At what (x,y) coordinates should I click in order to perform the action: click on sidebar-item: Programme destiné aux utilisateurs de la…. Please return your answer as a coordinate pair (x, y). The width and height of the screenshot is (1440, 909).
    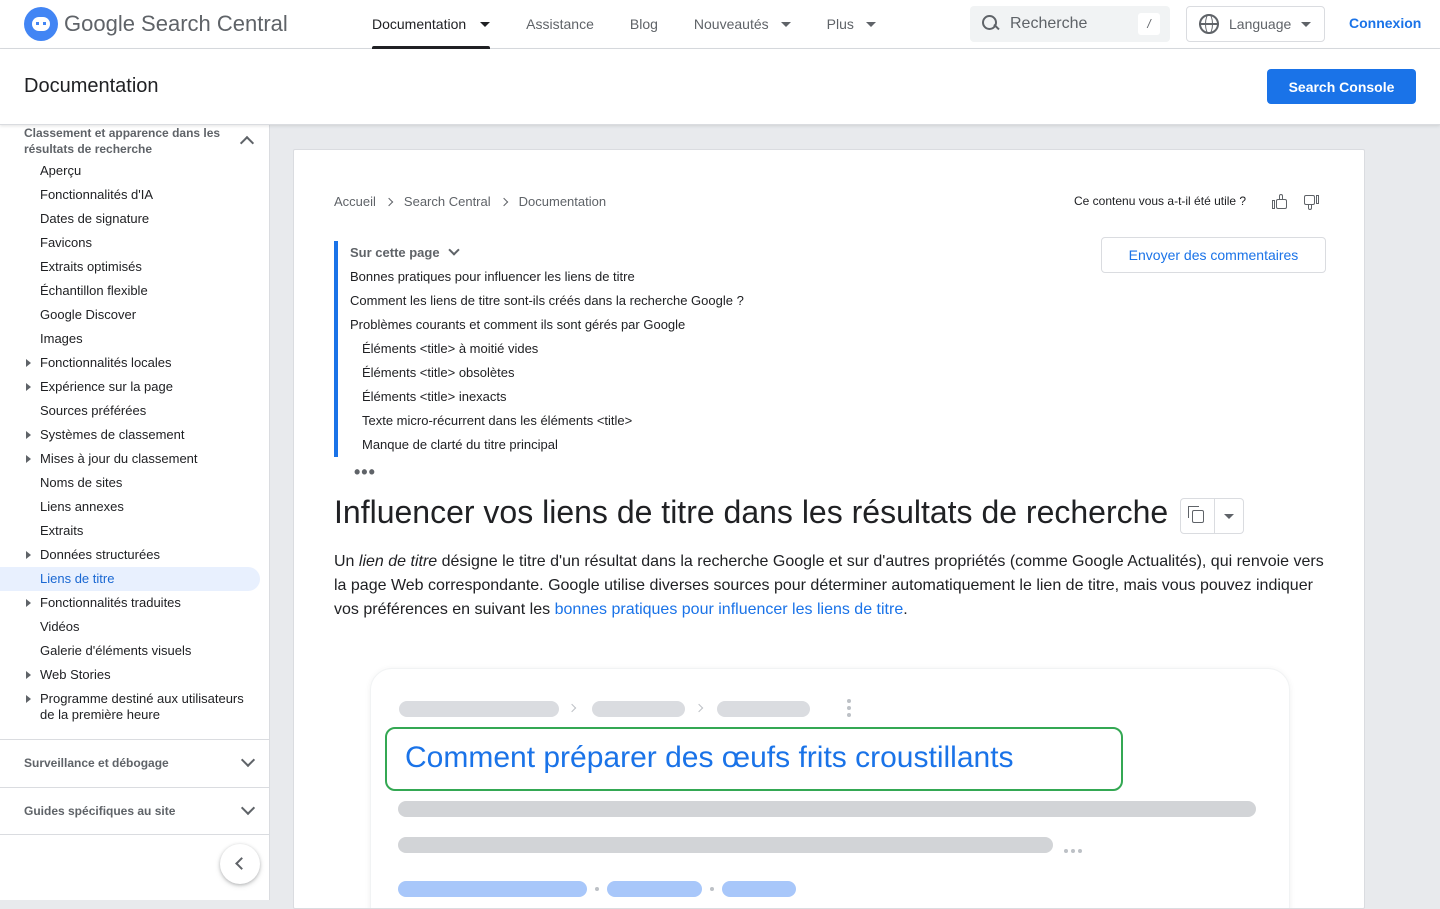
    Looking at the image, I should click on (135, 707).